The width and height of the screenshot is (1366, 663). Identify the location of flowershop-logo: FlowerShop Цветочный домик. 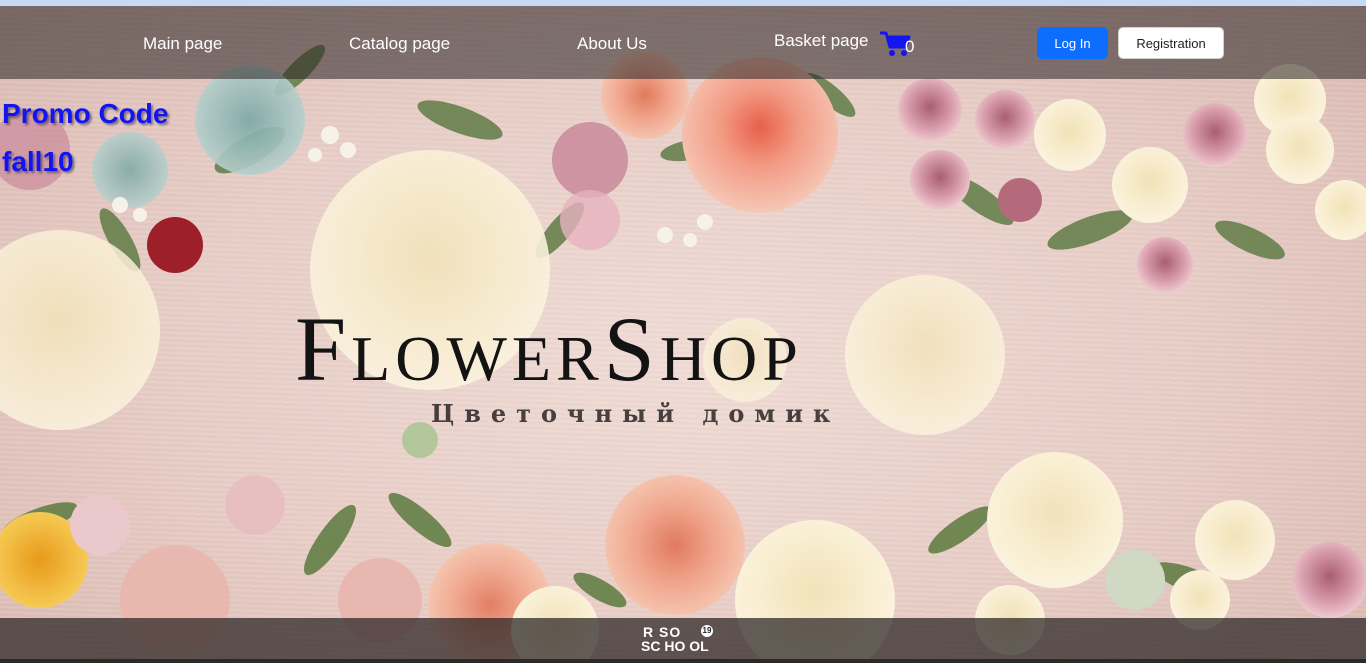
(685, 368).